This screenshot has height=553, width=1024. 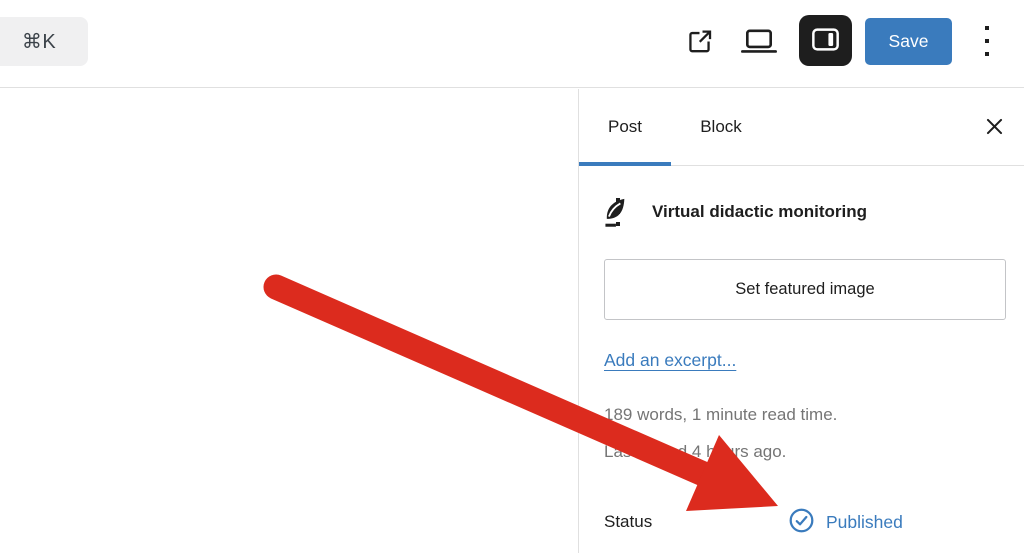 What do you see at coordinates (864, 521) in the screenshot?
I see `status-value: Published` at bounding box center [864, 521].